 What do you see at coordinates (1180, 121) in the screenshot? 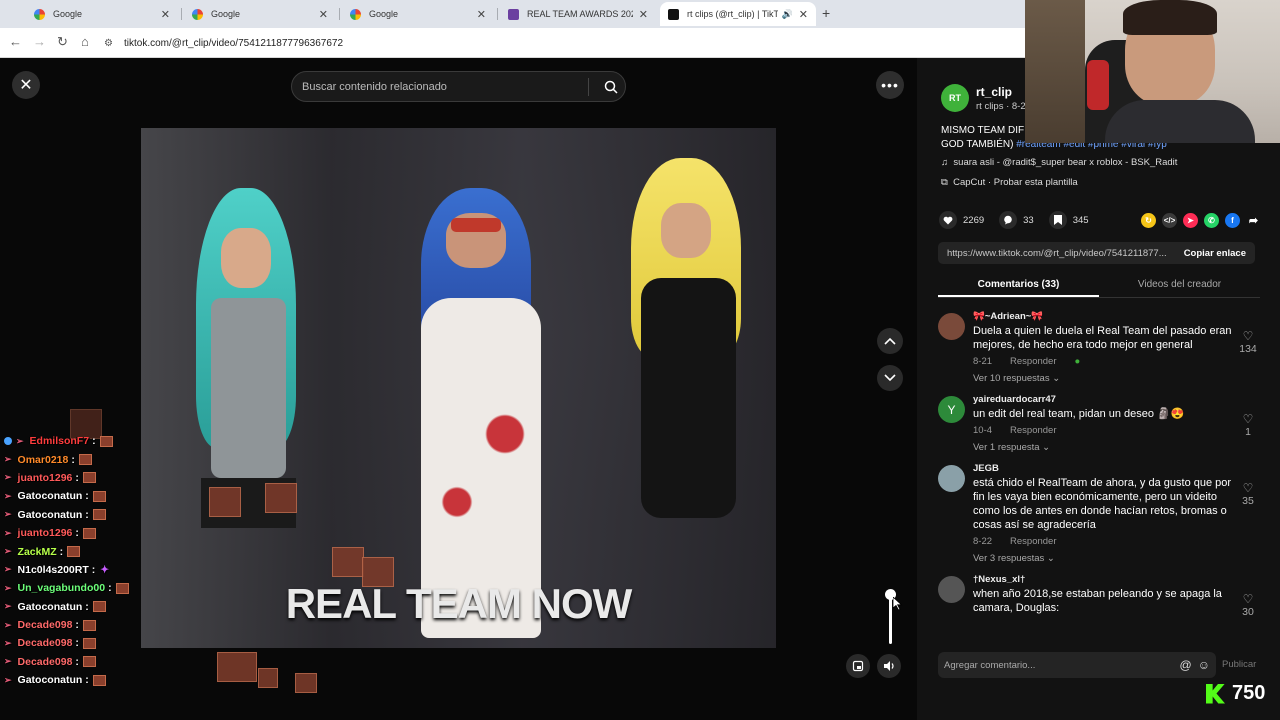
I see `streamer-shirt` at bounding box center [1180, 121].